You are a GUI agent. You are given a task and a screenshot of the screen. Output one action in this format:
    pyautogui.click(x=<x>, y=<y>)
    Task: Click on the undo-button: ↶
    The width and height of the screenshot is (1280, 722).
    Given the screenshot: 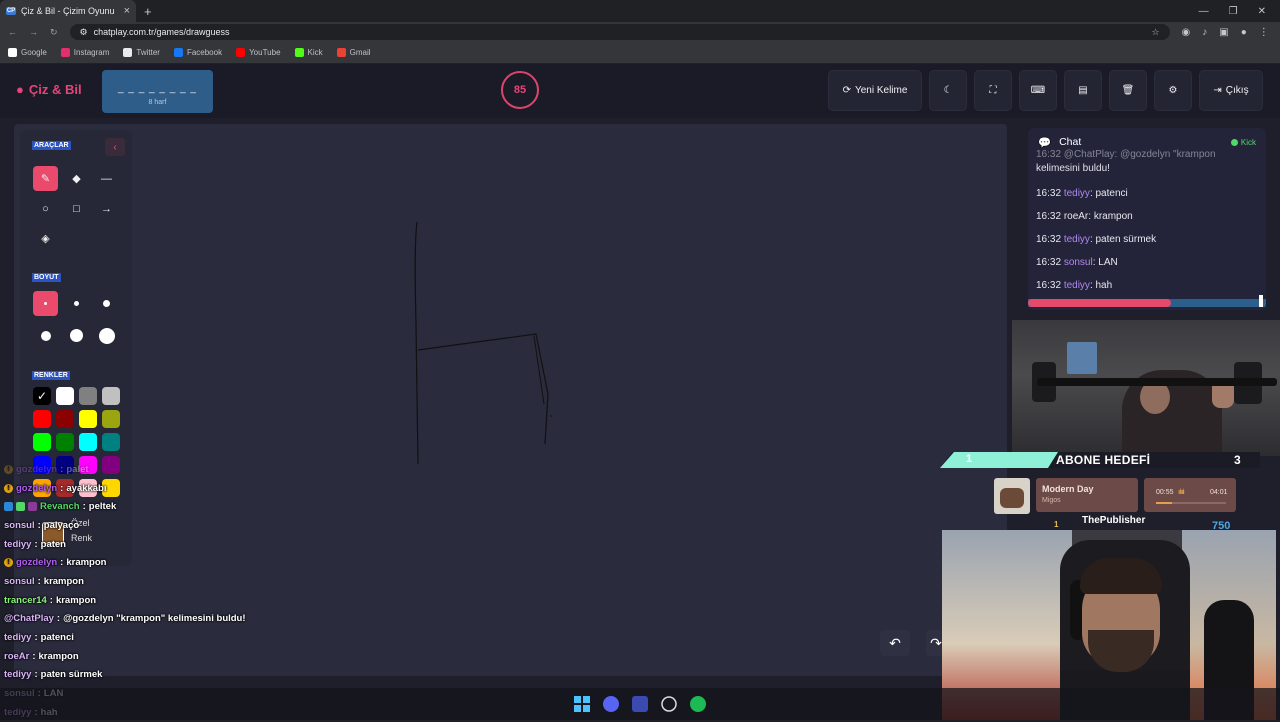 What is the action you would take?
    pyautogui.click(x=895, y=643)
    